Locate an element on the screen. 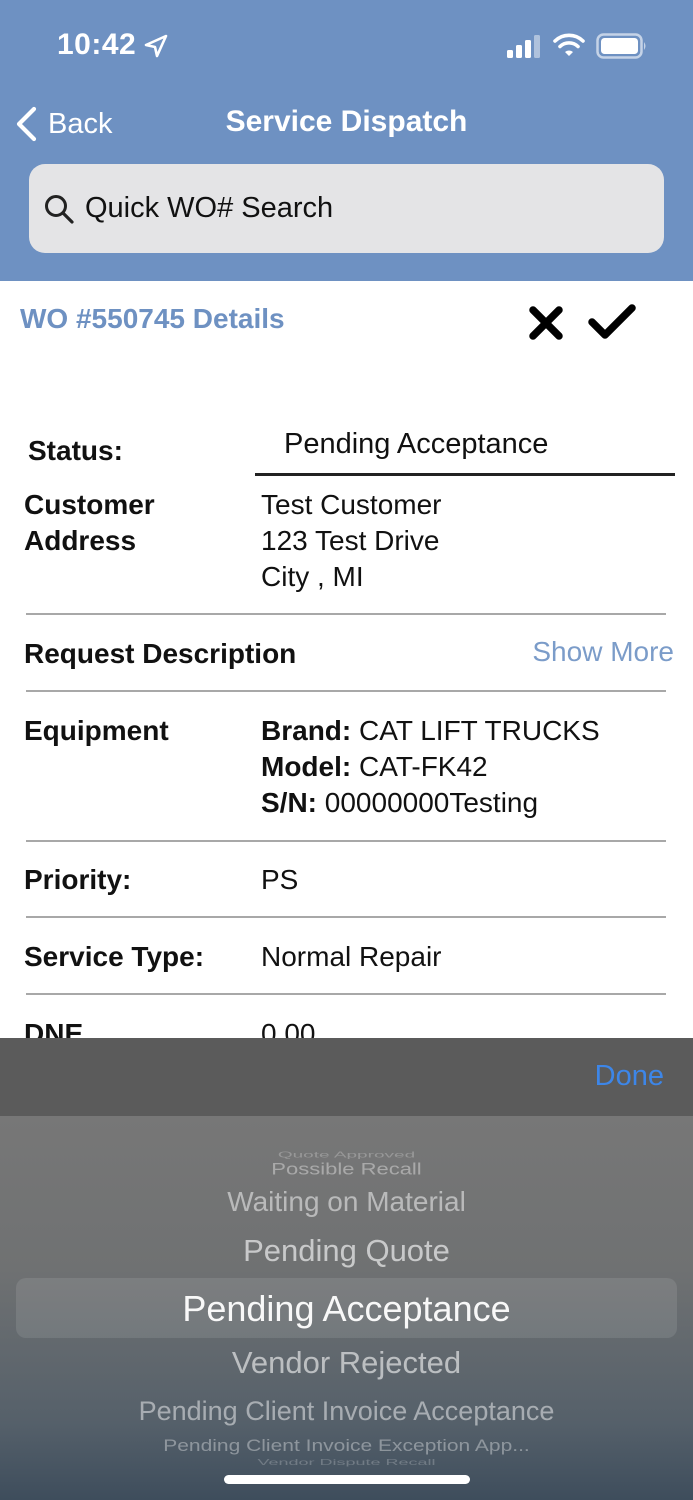 The image size is (693, 1500). priority-label: Priority: is located at coordinates (78, 879).